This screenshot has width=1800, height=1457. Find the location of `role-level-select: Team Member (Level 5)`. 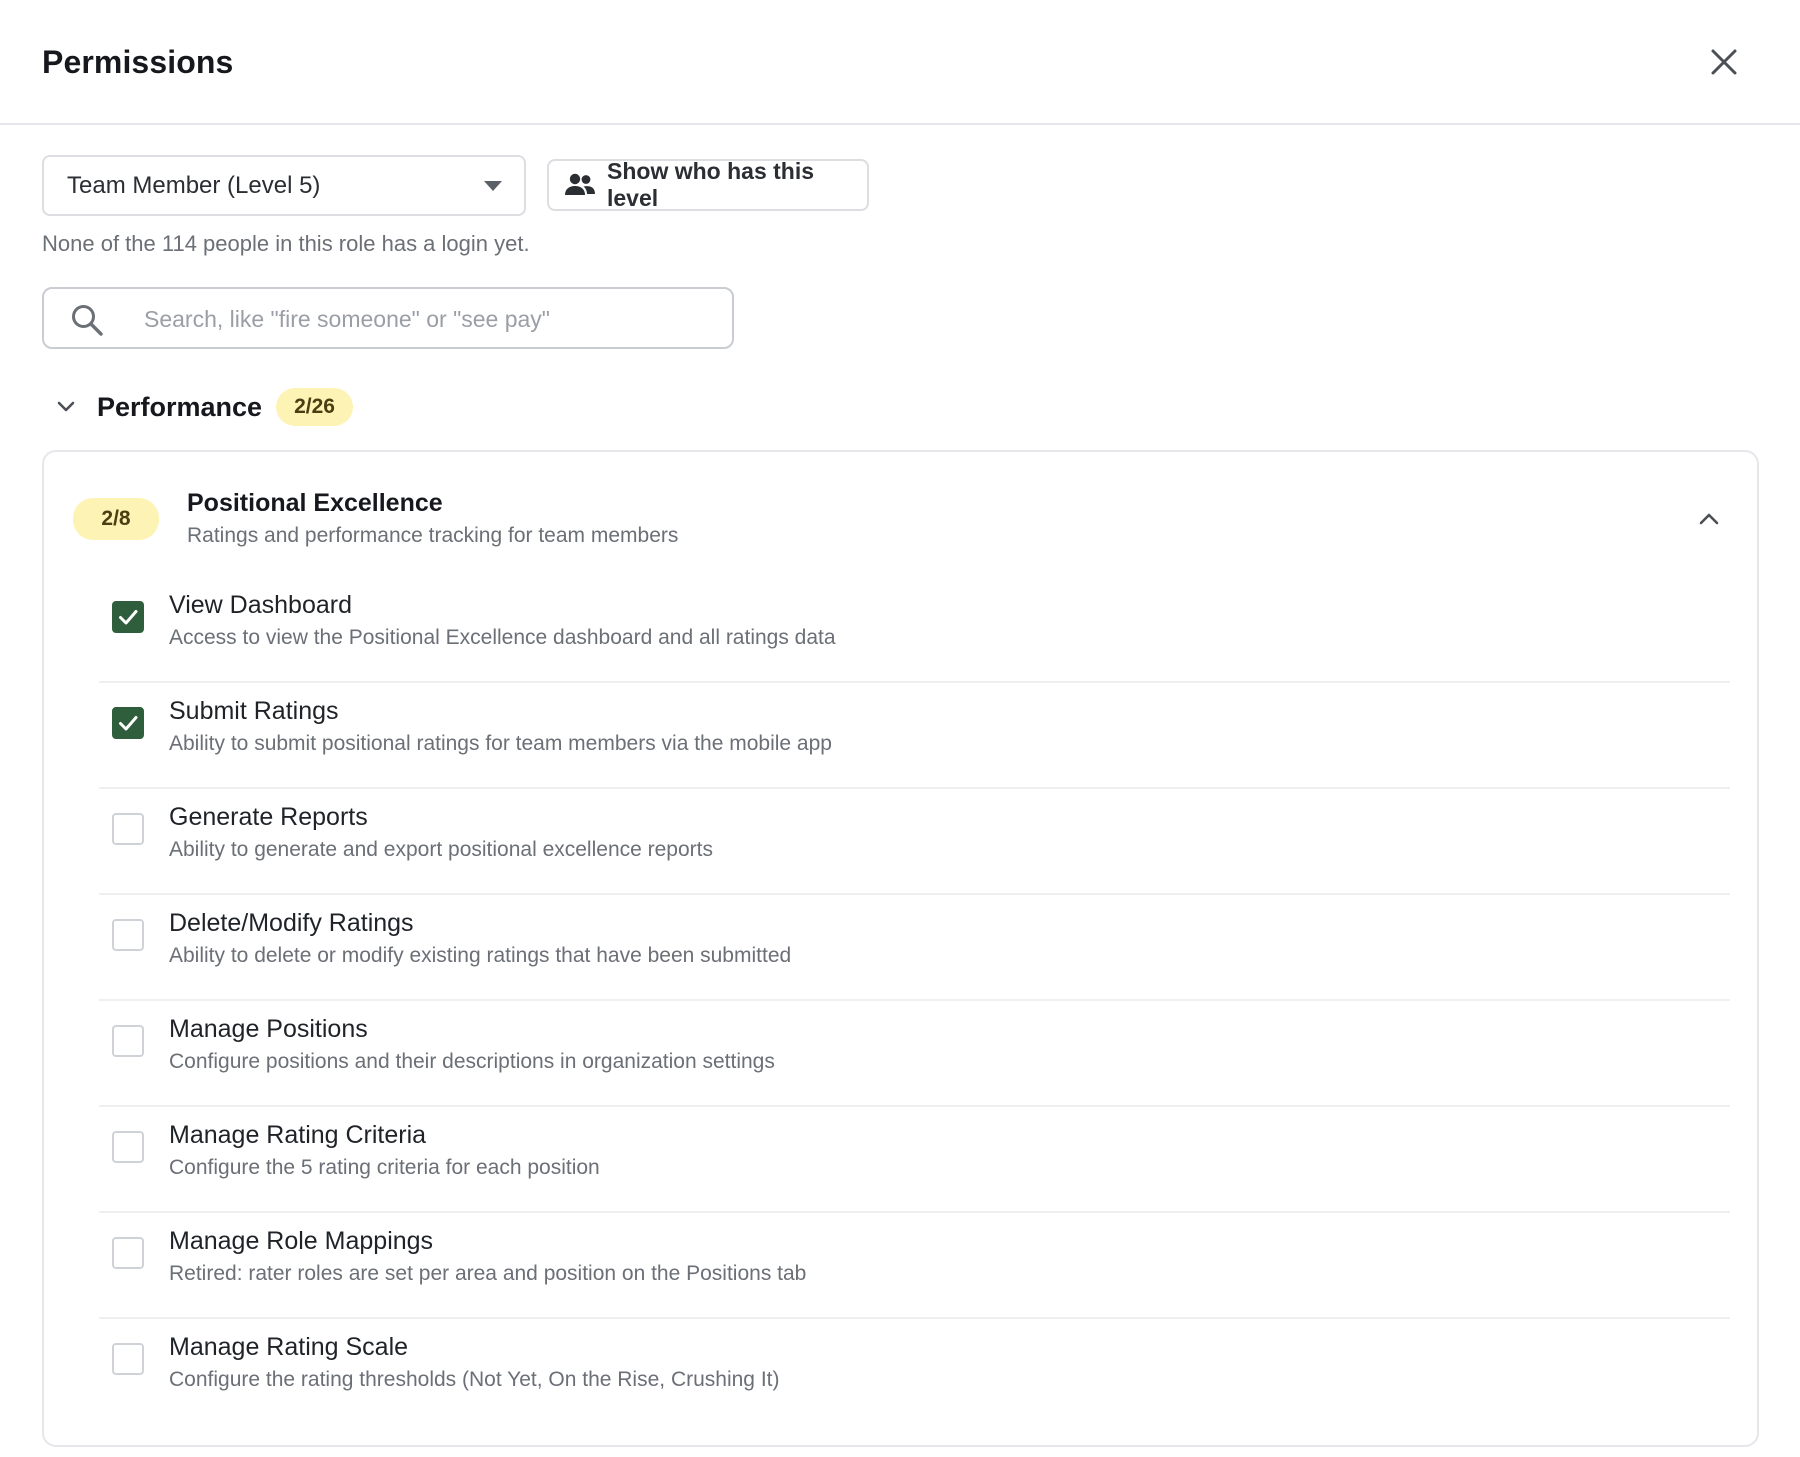

role-level-select: Team Member (Level 5) is located at coordinates (284, 185).